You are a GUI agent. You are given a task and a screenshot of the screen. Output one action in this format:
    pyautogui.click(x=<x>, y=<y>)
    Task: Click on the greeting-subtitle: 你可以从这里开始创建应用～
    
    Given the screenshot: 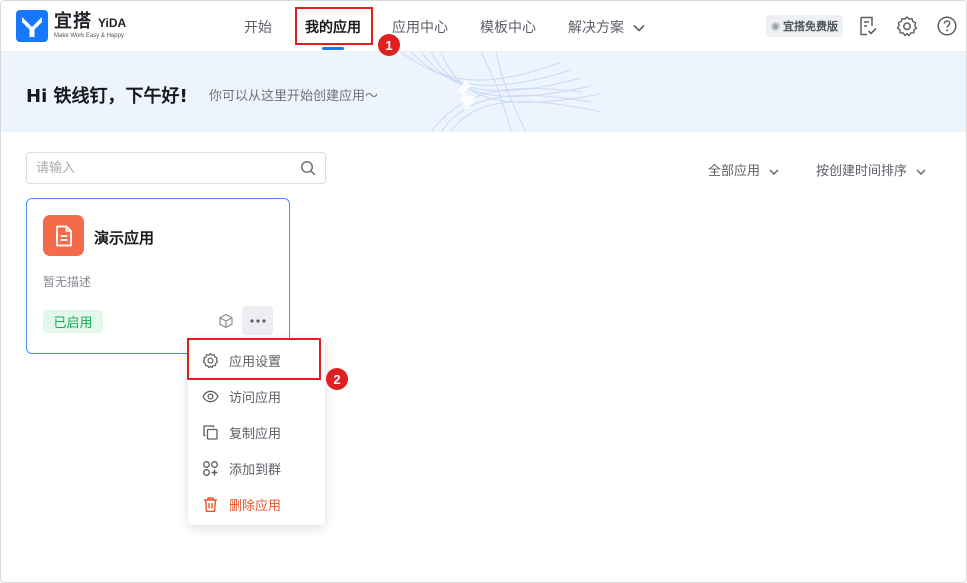 What is the action you would take?
    pyautogui.click(x=294, y=96)
    